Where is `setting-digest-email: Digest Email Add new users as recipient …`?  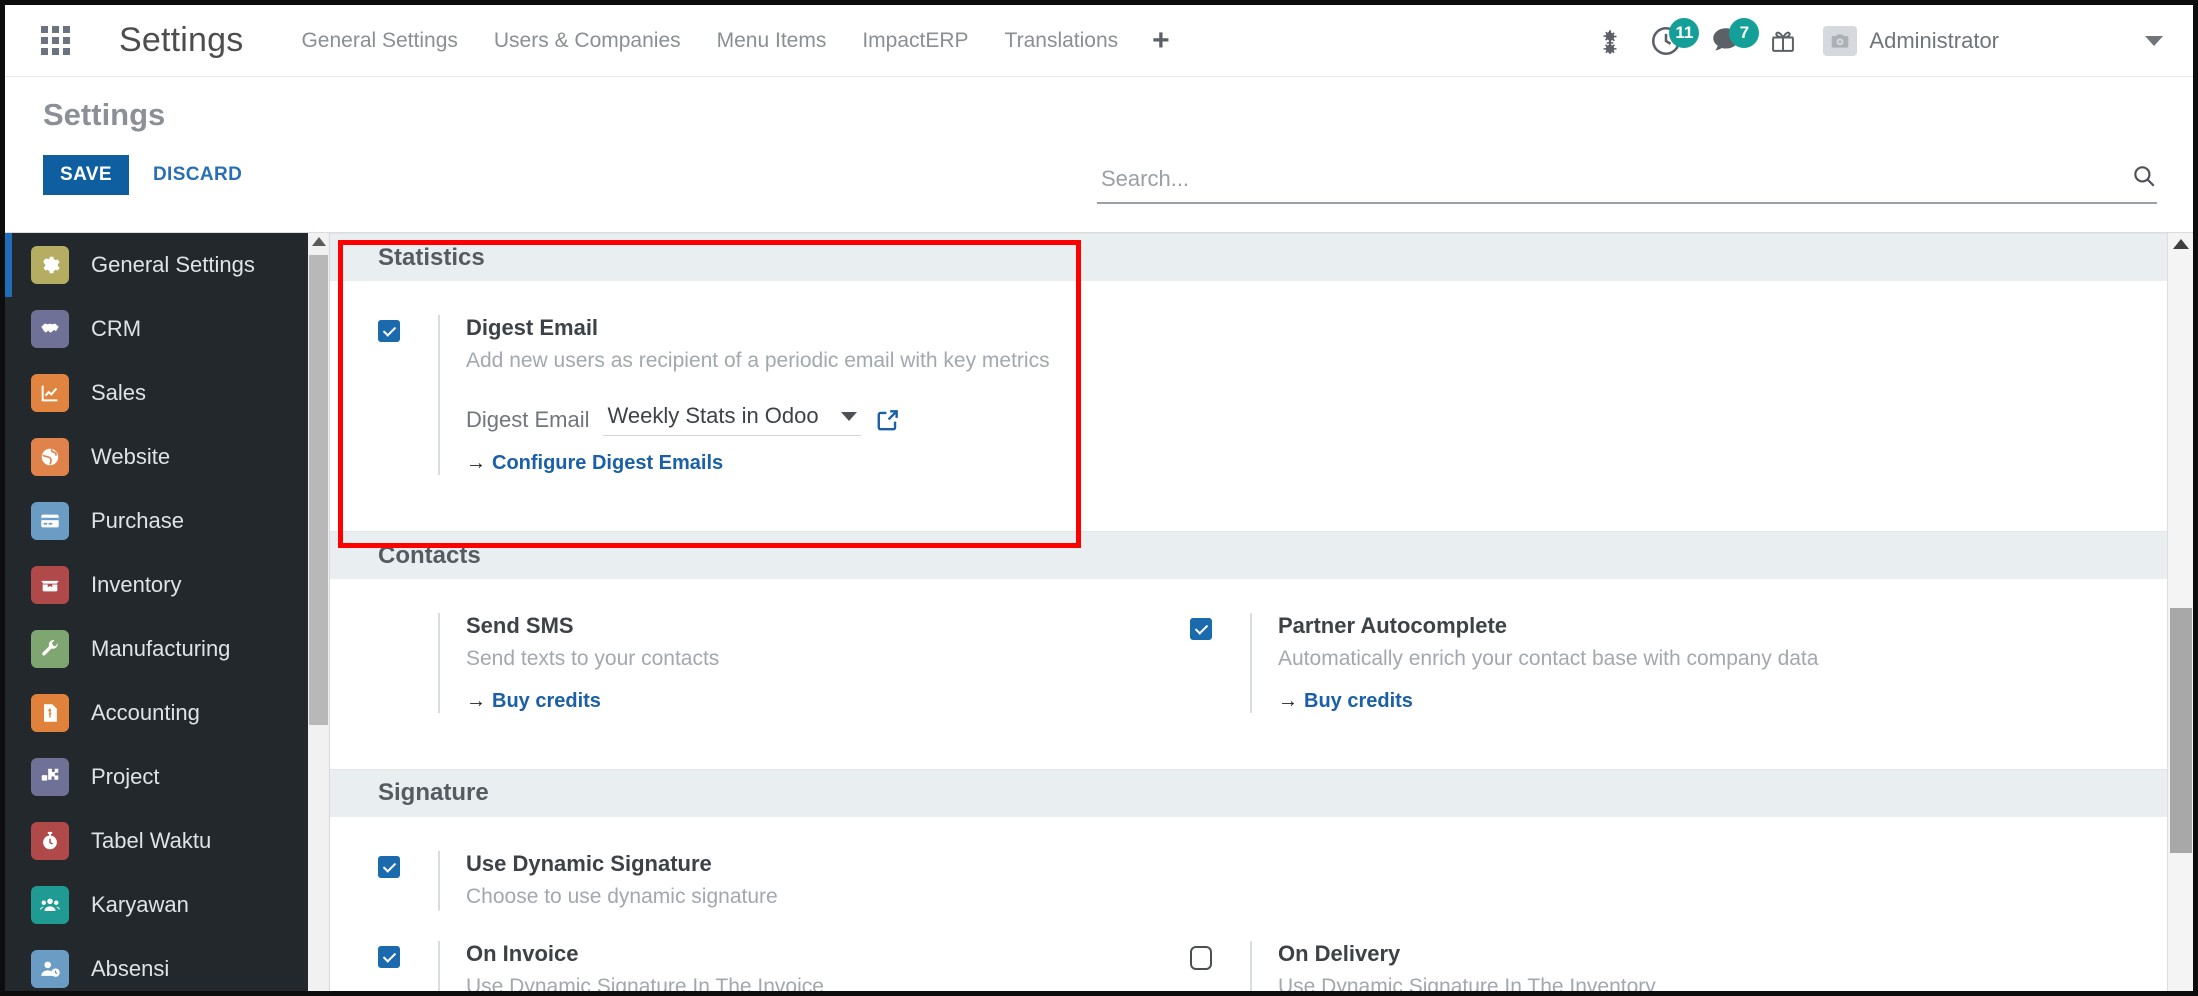
setting-digest-email: Digest Email Add new users as recipient … is located at coordinates (749, 395).